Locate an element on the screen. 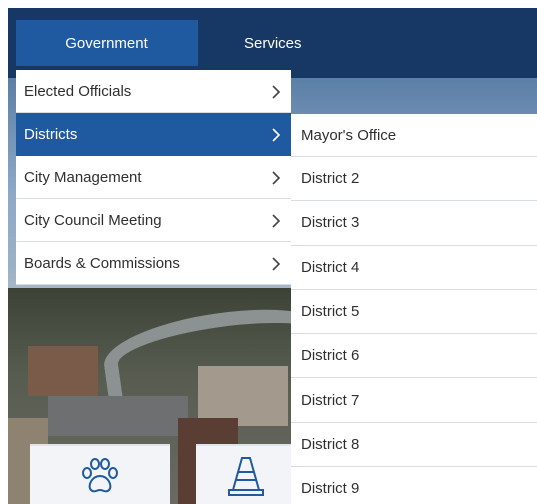 Image resolution: width=537 pixels, height=504 pixels. menu-item-label: City Management is located at coordinates (83, 177).